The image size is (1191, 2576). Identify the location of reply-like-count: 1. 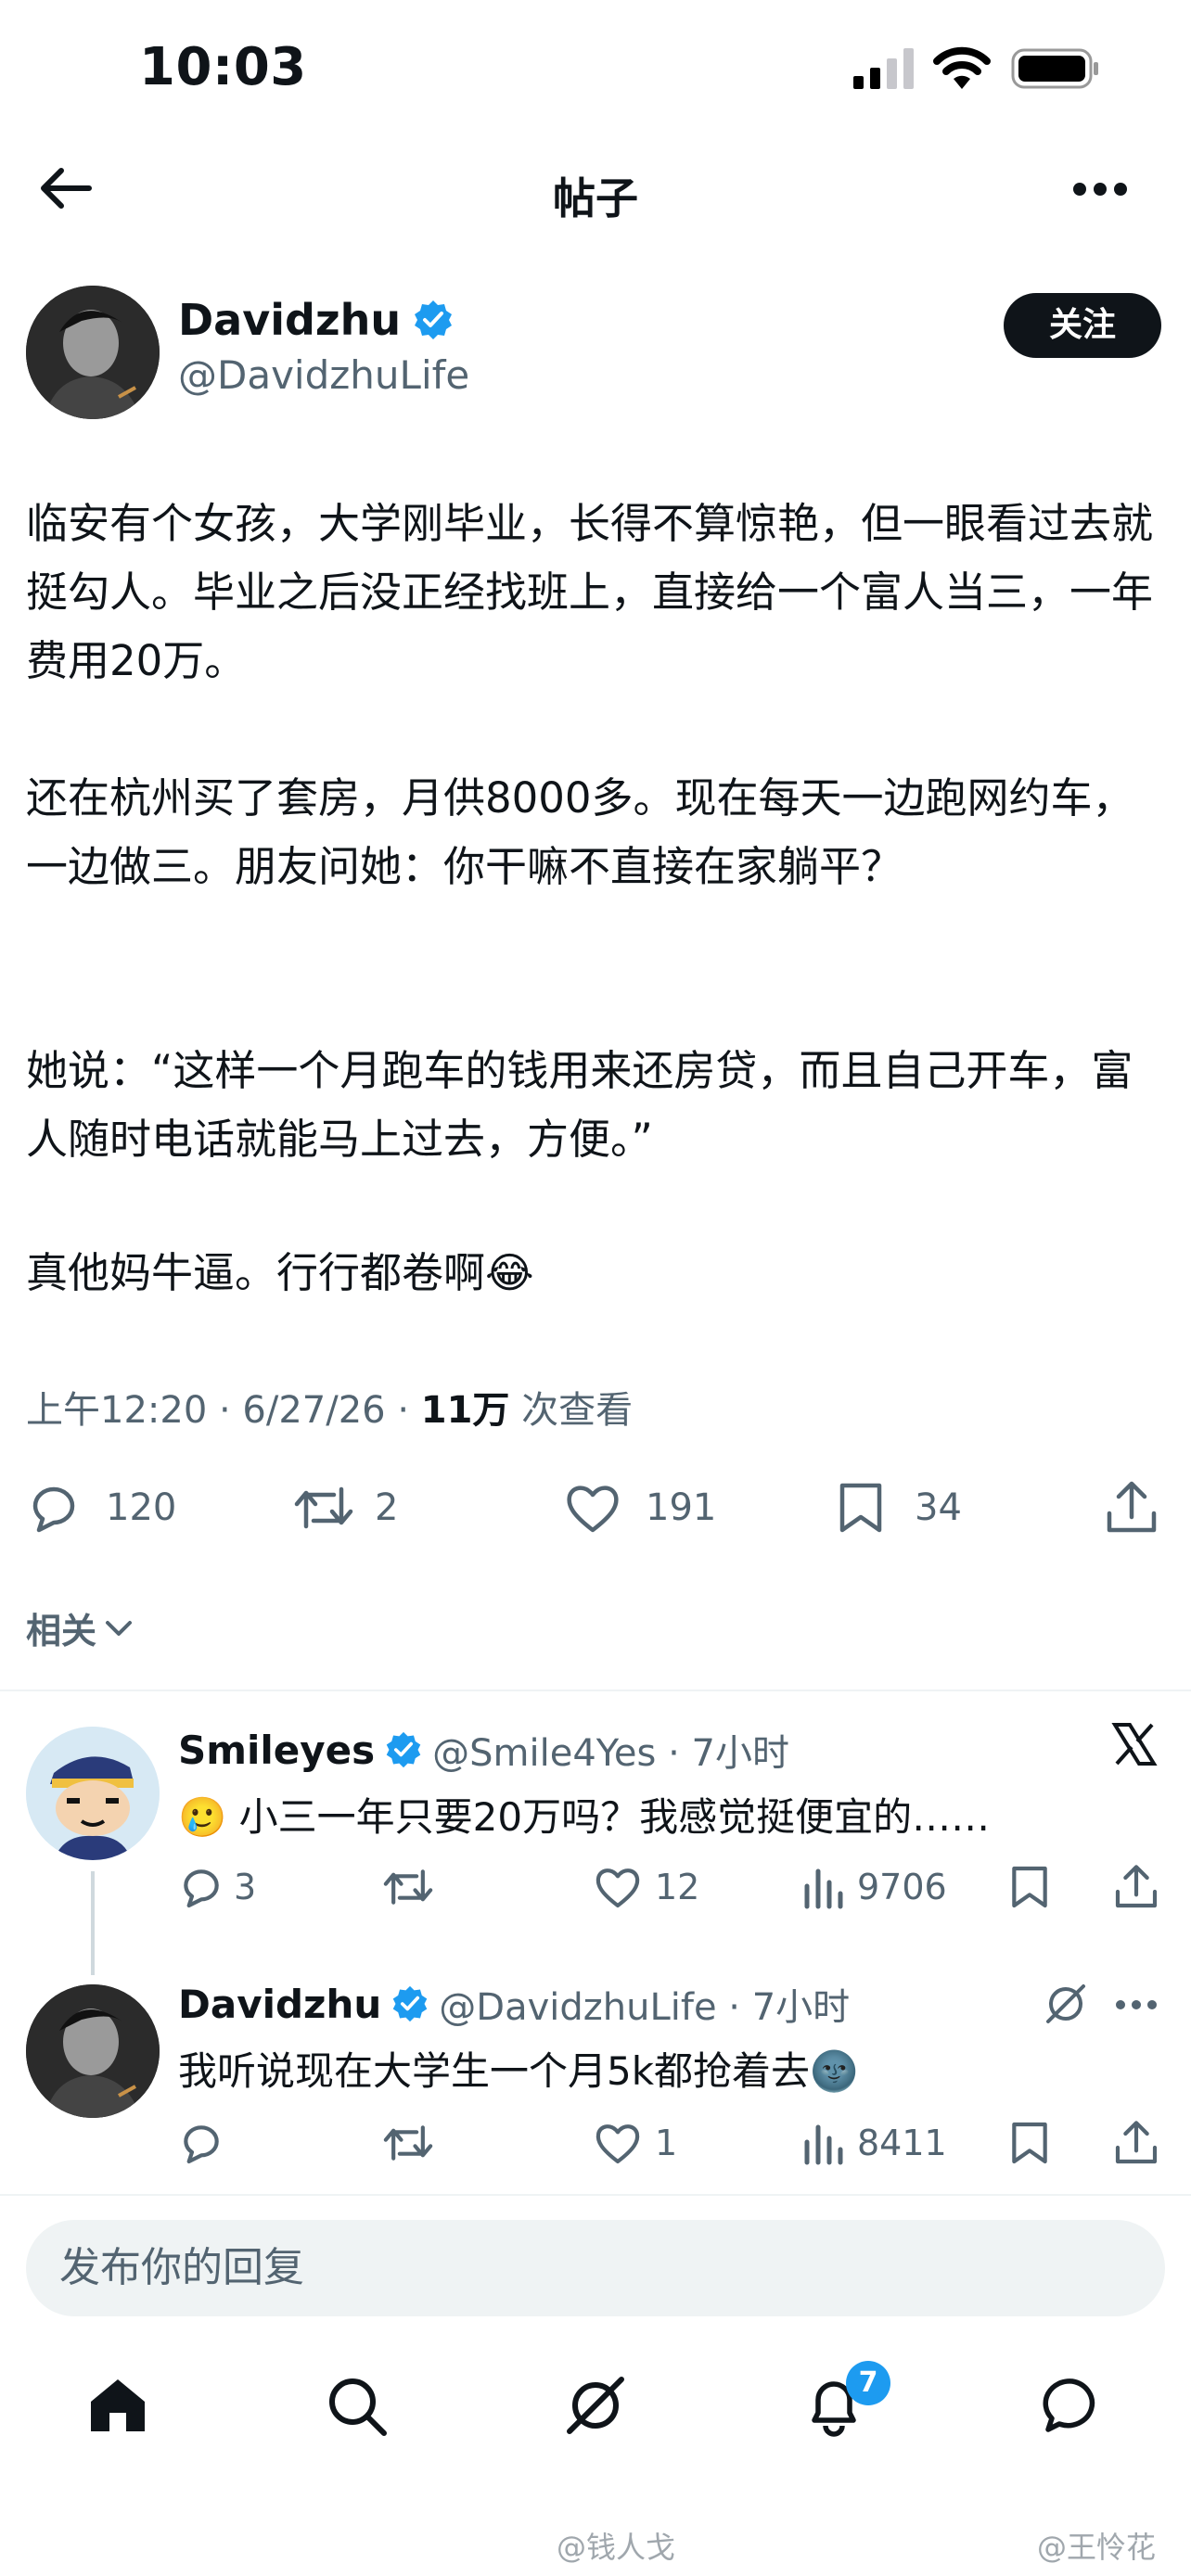
(666, 2143).